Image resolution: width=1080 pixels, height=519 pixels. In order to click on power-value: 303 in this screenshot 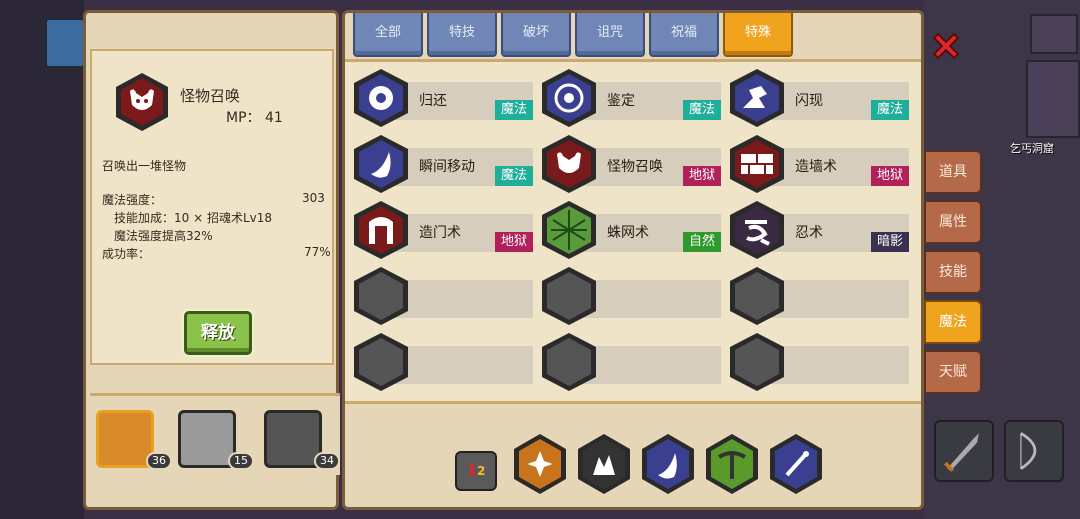, I will do `click(313, 198)`.